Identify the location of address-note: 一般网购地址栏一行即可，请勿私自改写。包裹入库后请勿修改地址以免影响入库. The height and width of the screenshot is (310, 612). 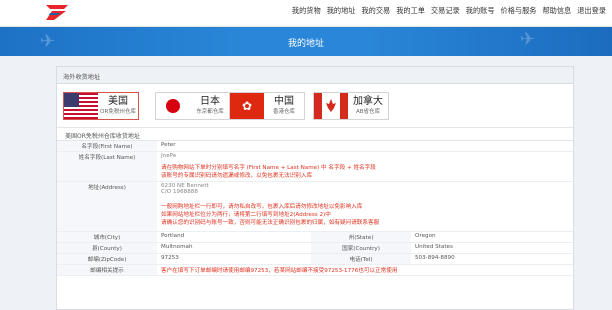
(262, 207).